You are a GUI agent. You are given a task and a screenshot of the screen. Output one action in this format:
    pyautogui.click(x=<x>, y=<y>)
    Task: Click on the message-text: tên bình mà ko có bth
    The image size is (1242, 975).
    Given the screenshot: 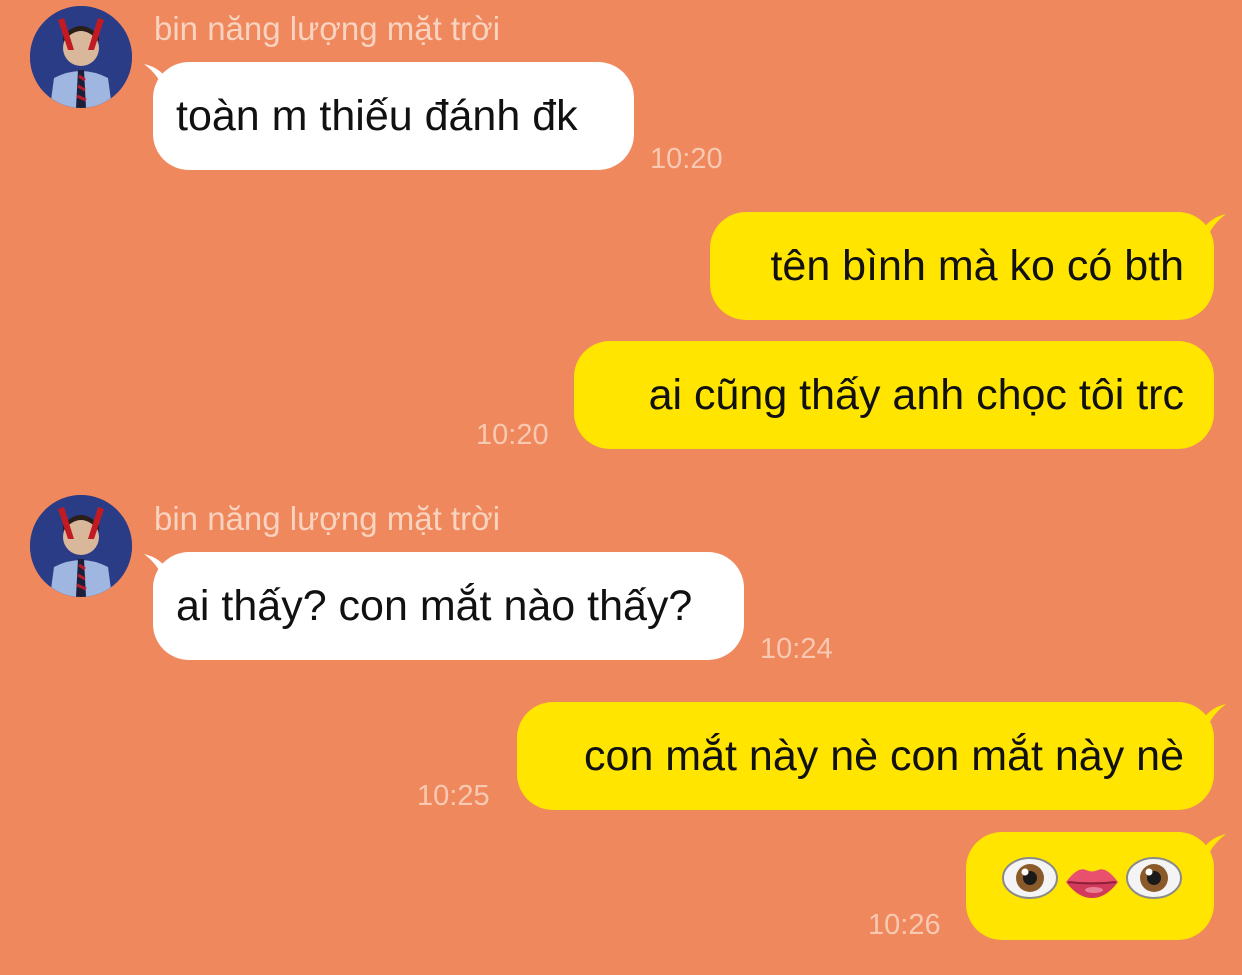 What is the action you would take?
    pyautogui.click(x=977, y=266)
    